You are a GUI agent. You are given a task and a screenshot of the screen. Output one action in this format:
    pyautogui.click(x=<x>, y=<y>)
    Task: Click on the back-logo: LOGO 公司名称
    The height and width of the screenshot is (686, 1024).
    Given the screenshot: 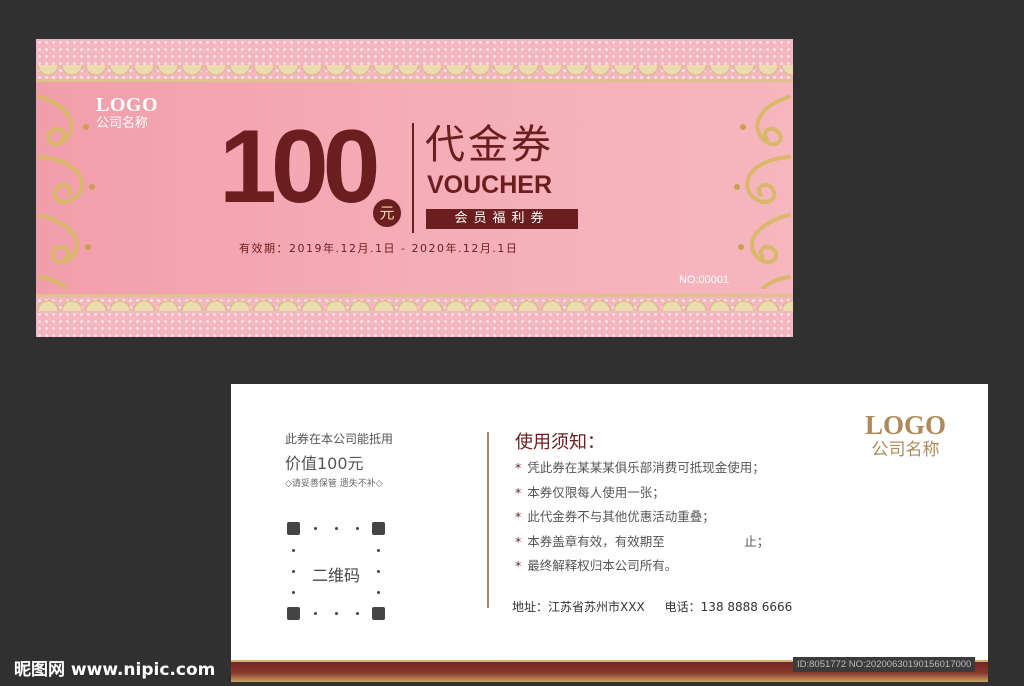 What is the action you would take?
    pyautogui.click(x=905, y=435)
    